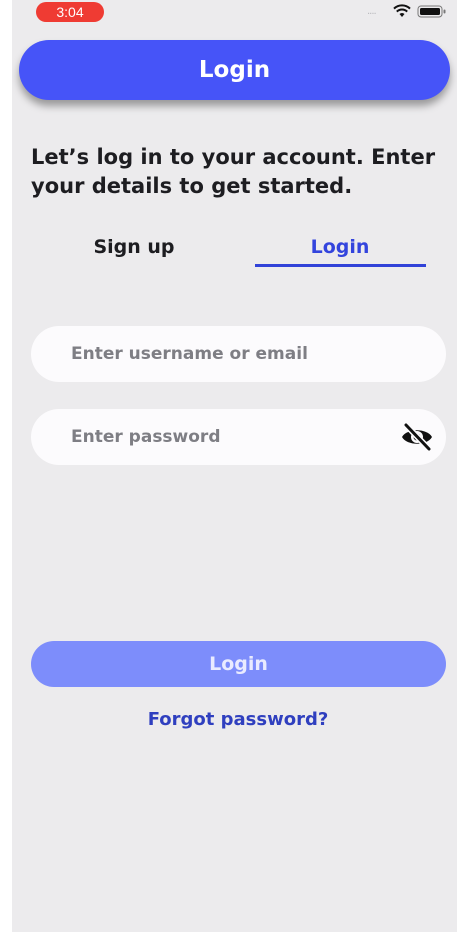 This screenshot has height=932, width=457. What do you see at coordinates (417, 437) in the screenshot?
I see `eye-off-icon` at bounding box center [417, 437].